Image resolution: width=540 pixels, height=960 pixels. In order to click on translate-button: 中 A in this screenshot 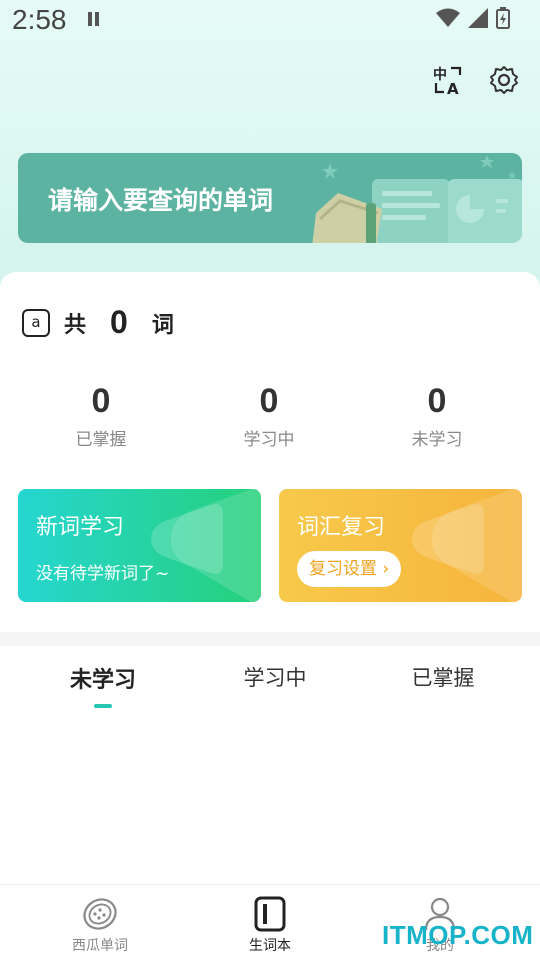, I will do `click(448, 80)`.